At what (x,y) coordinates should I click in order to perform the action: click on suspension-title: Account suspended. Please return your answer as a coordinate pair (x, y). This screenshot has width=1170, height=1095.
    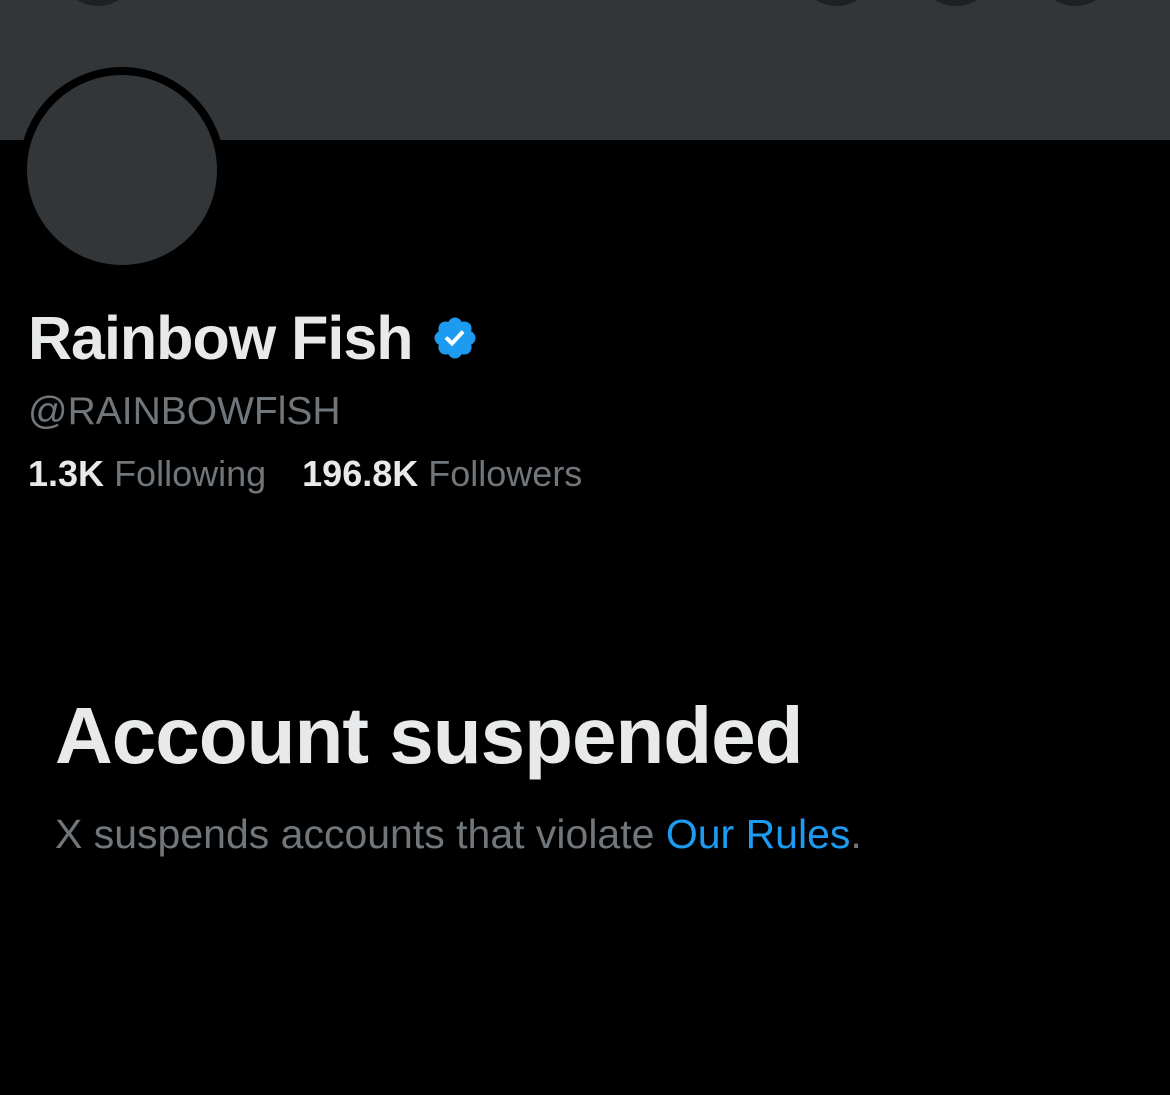
    Looking at the image, I should click on (429, 735).